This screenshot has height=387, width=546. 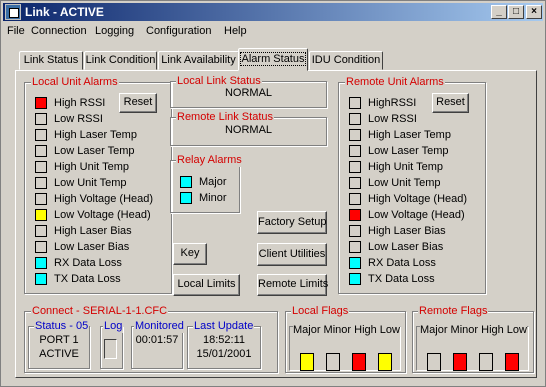 What do you see at coordinates (473, 330) in the screenshot?
I see `remote-flags-header: Major Minor High Low` at bounding box center [473, 330].